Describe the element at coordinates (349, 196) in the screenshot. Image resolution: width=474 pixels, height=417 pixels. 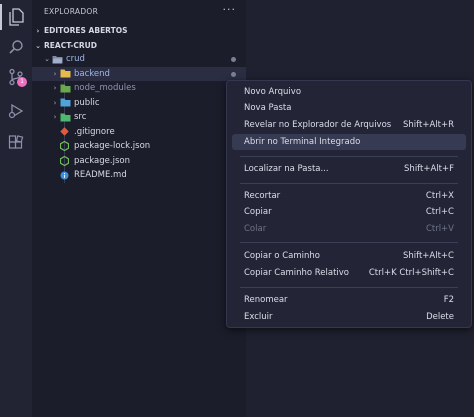
I see `menu-item-cut: Recortar Ctrl+X` at that location.